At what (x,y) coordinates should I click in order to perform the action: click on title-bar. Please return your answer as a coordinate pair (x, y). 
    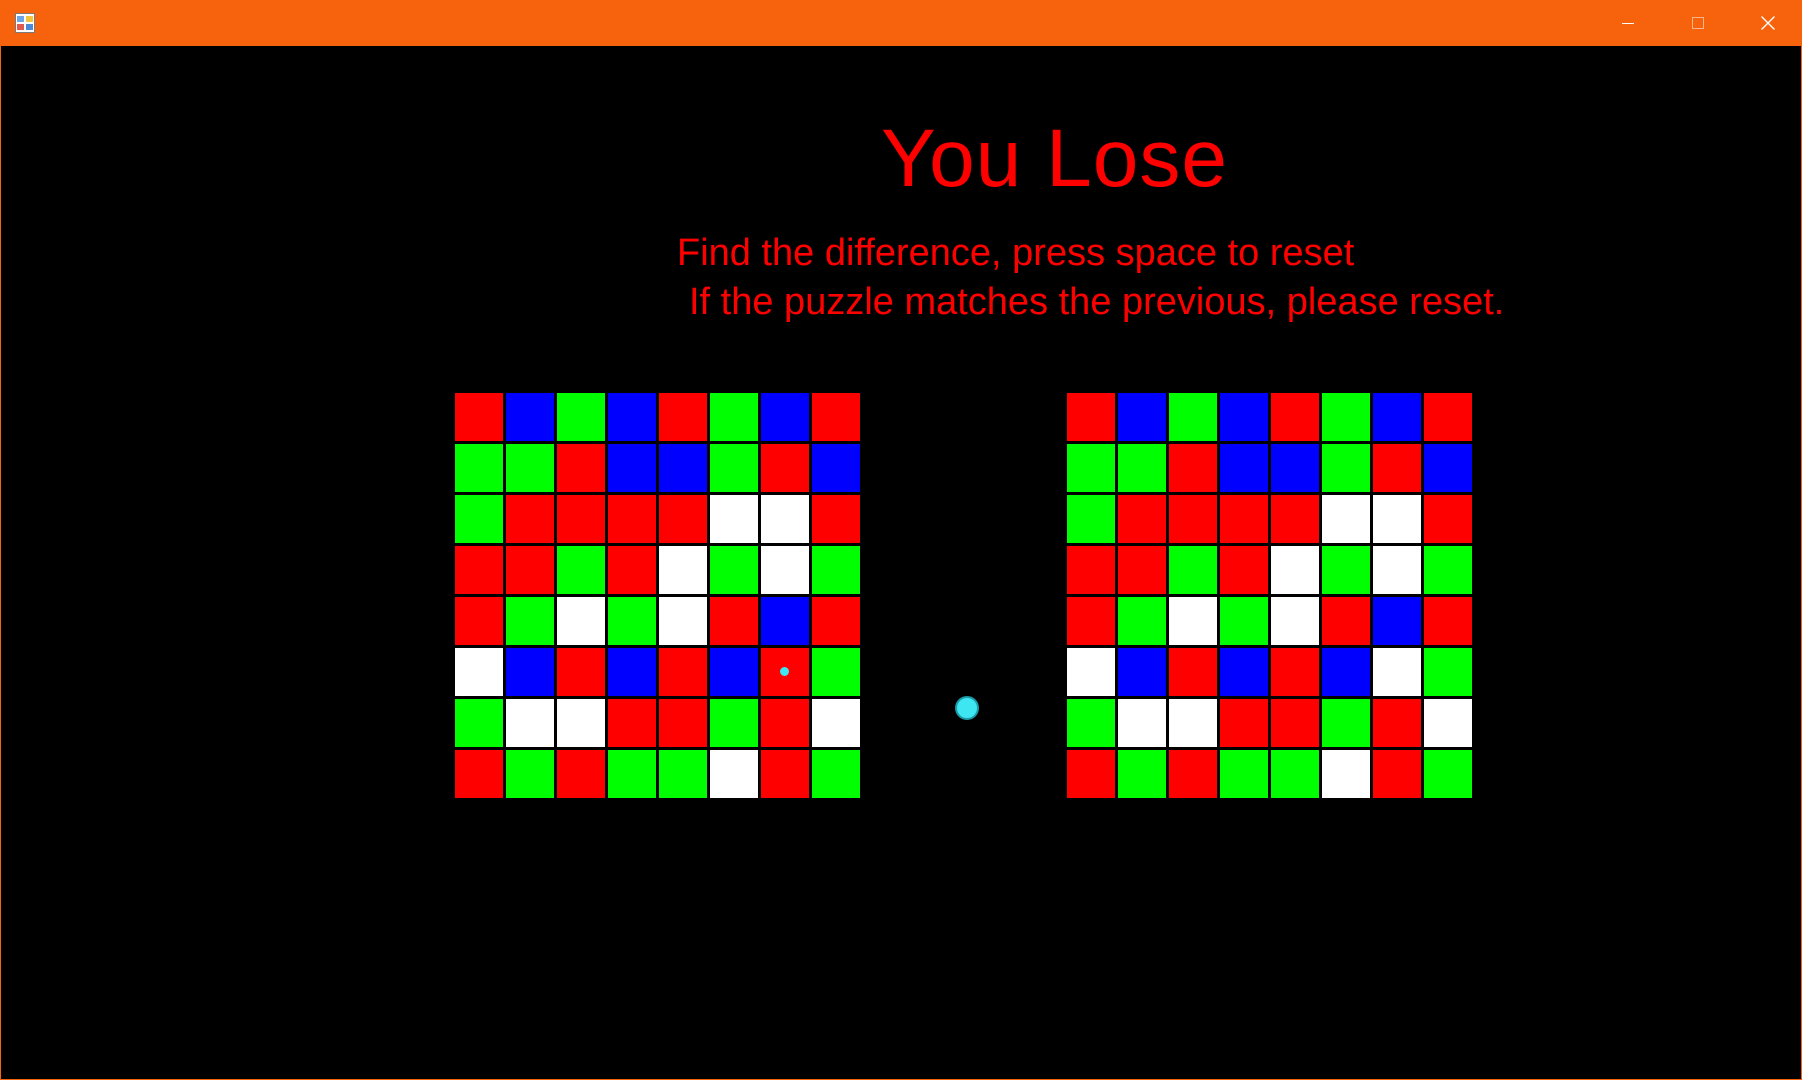
    Looking at the image, I should click on (901, 23).